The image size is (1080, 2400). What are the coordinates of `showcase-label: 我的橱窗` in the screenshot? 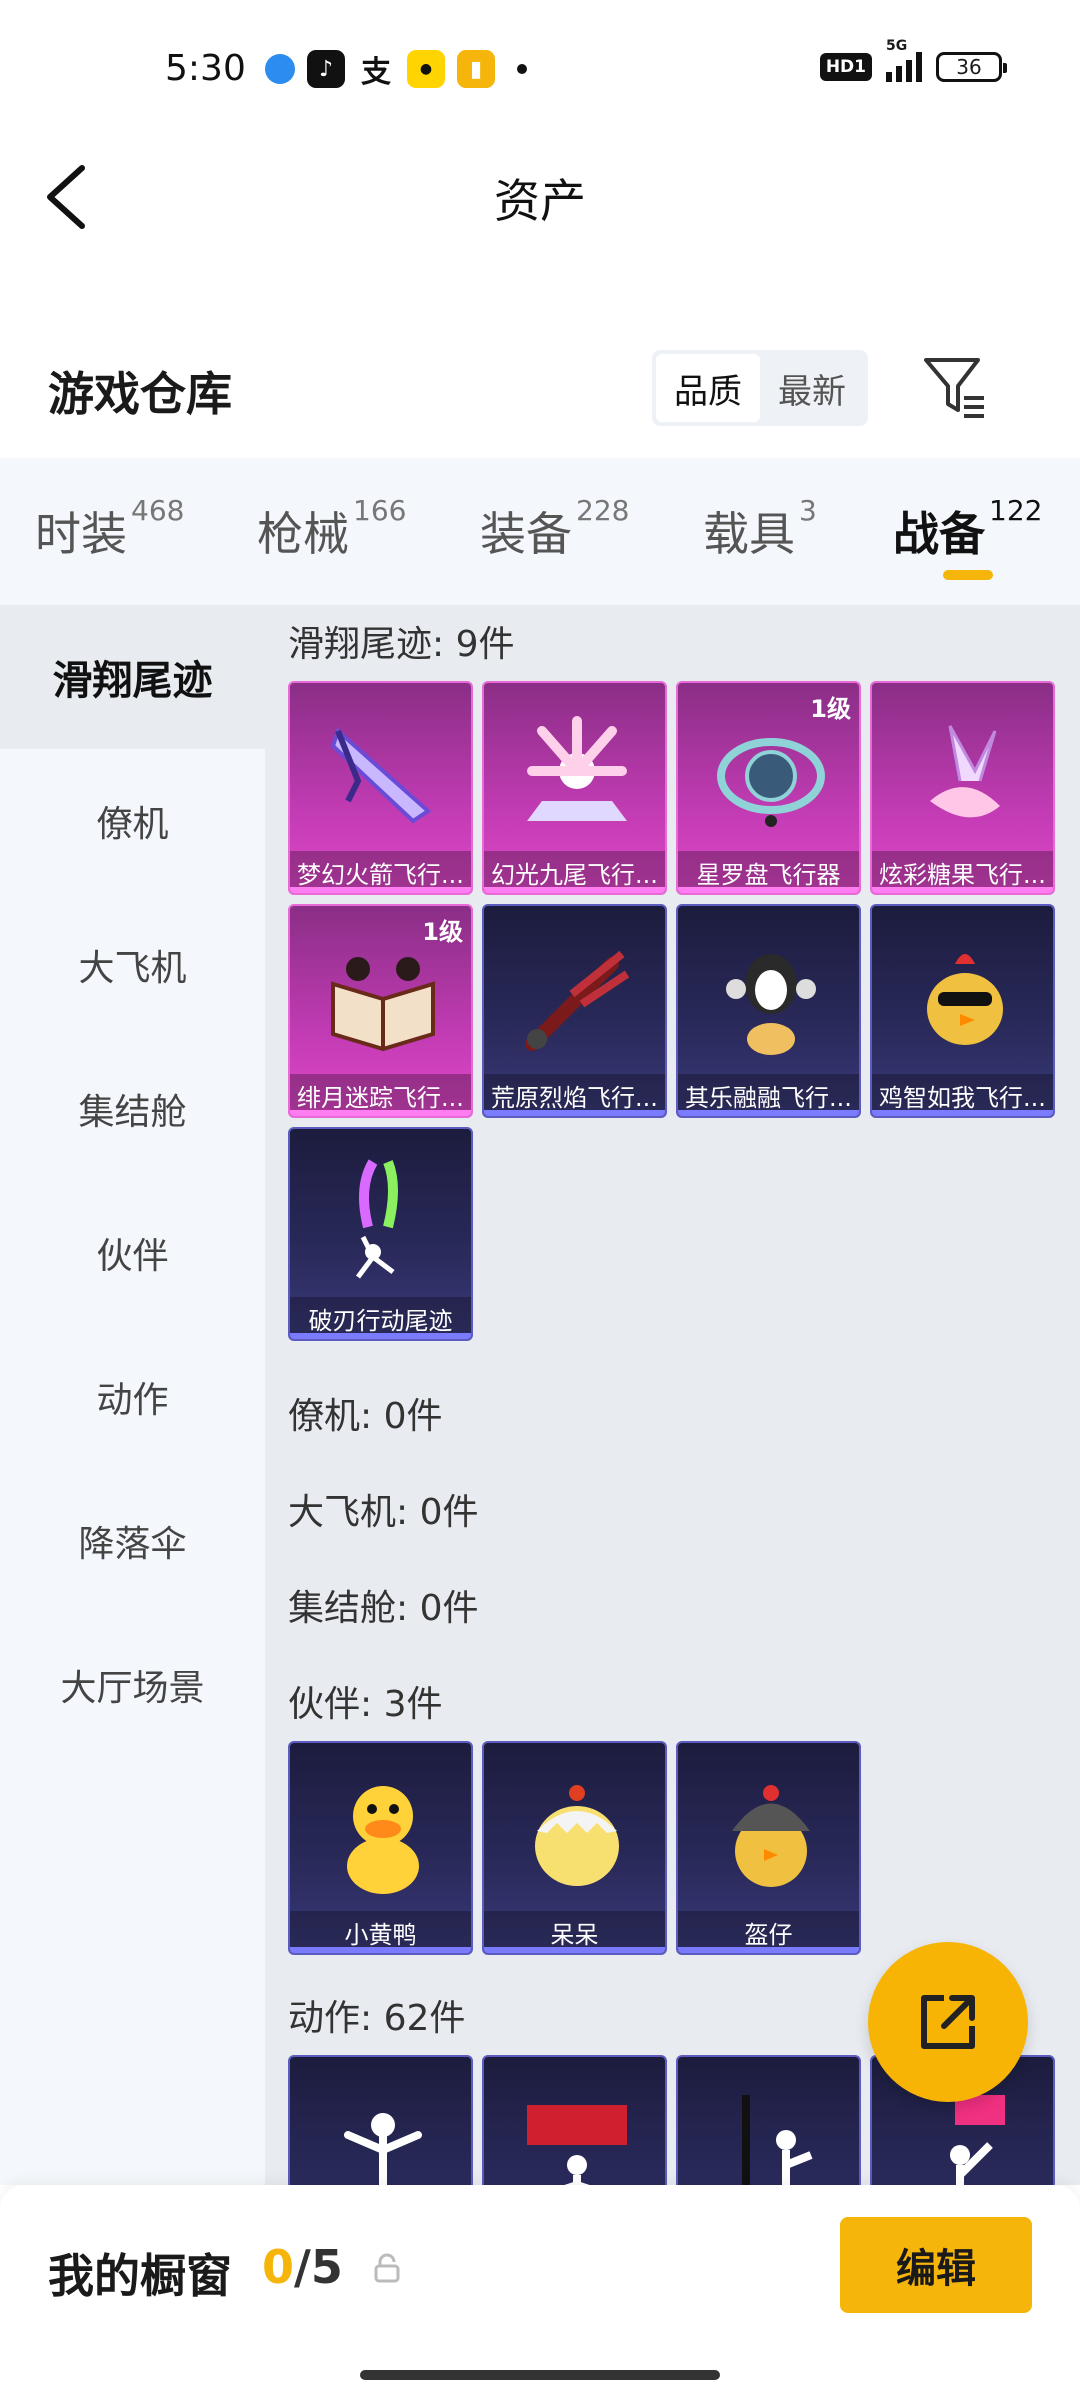 It's located at (140, 2276).